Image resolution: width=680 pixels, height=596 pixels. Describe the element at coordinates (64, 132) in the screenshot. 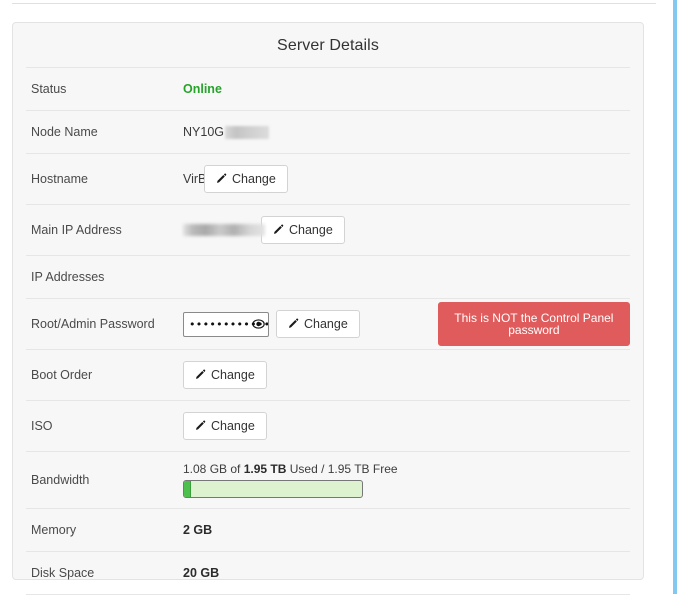

I see `row-label-node-name: Node Name` at that location.